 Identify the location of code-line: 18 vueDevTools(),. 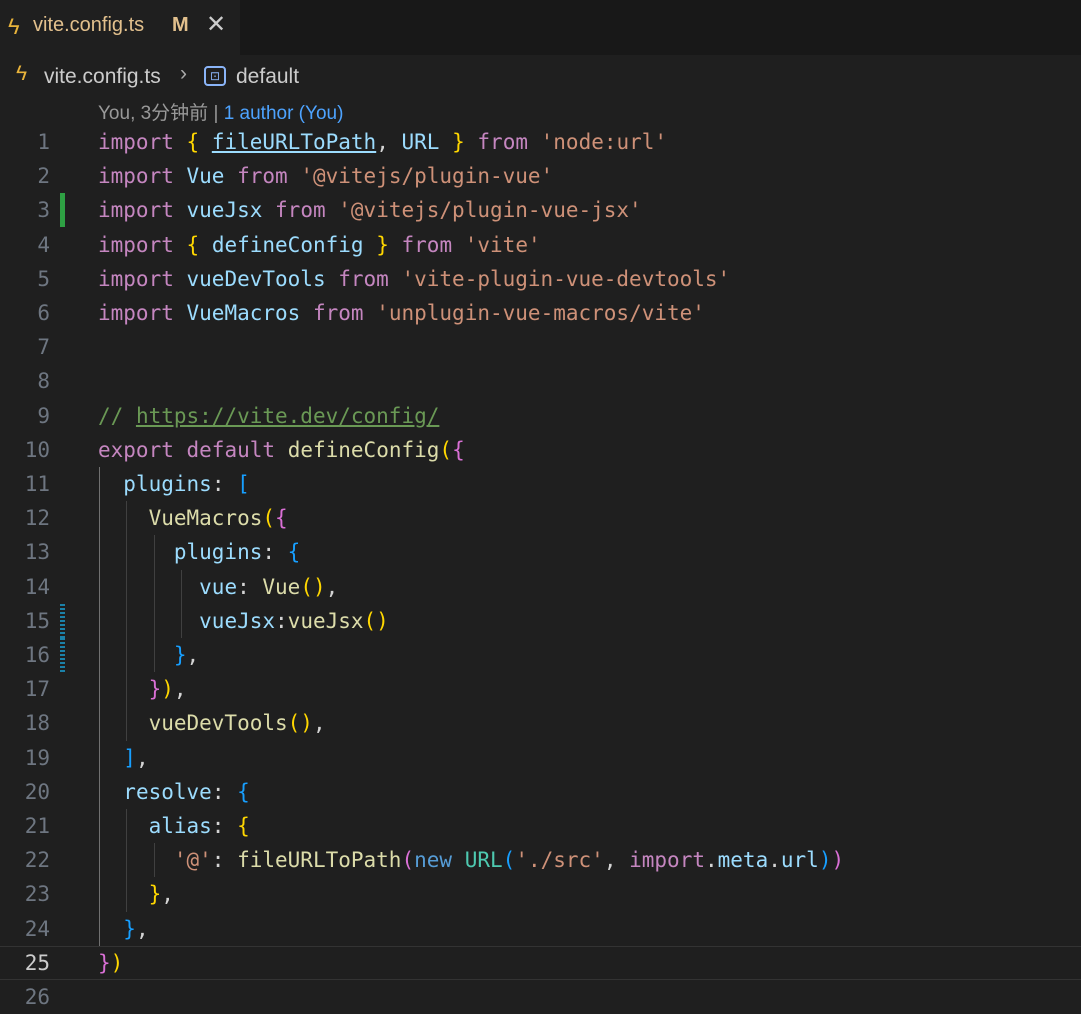
(540, 723).